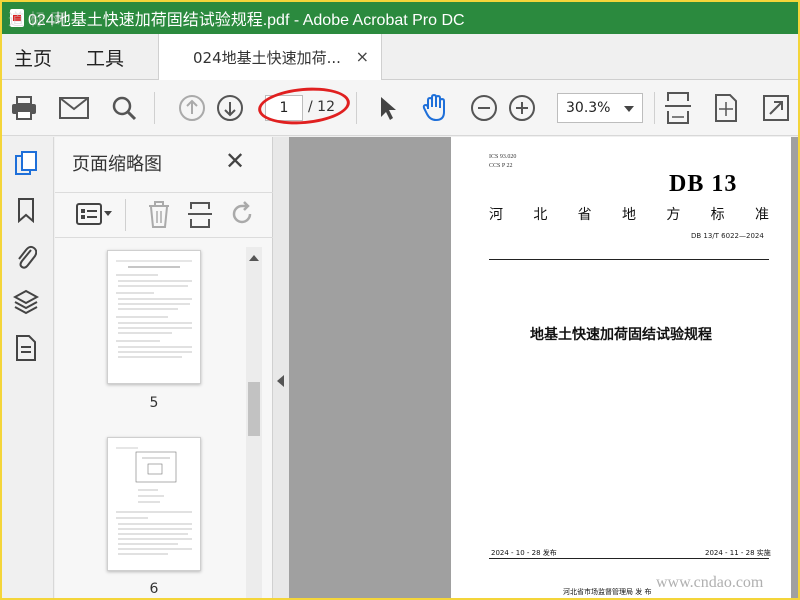  What do you see at coordinates (629, 109) in the screenshot?
I see `chevron-down-icon` at bounding box center [629, 109].